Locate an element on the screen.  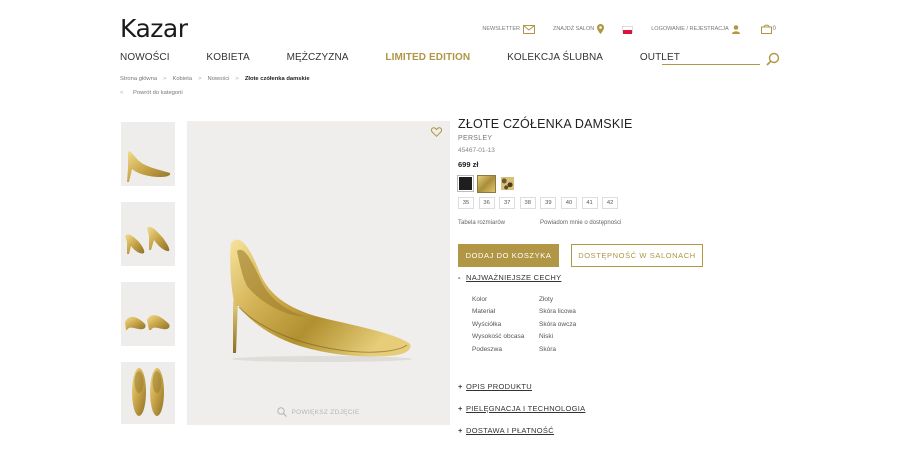
nav-item-kolekcja-slubna: KOLEKCJA ŚLUBNA is located at coordinates (555, 57).